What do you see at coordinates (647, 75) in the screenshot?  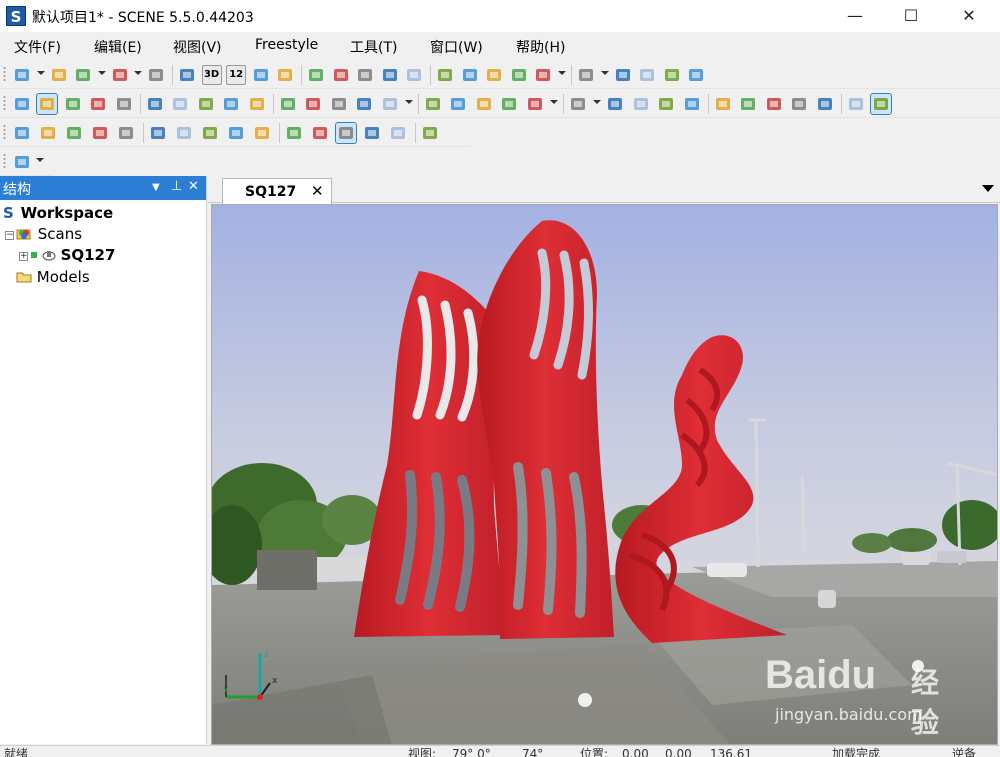 I see `measure-icon` at bounding box center [647, 75].